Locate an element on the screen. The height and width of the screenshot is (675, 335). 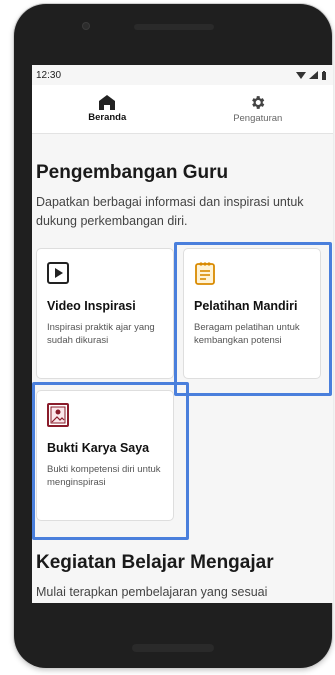
section-title-pengembangan: Pengembangan Guru is located at coordinates (132, 172).